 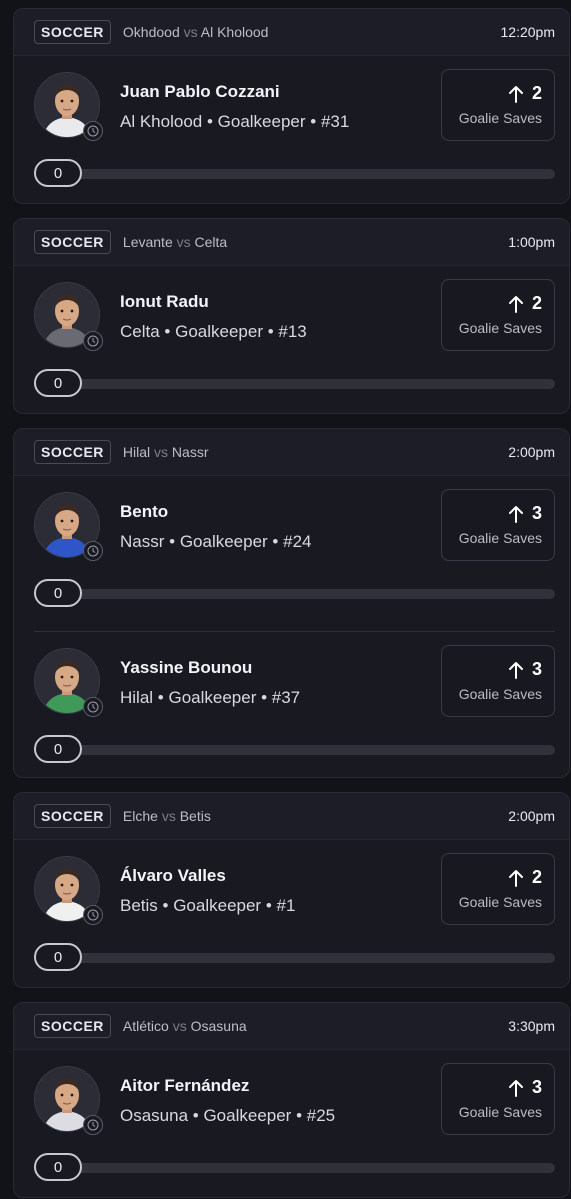 I want to click on home-team: Okhdood, so click(x=151, y=32).